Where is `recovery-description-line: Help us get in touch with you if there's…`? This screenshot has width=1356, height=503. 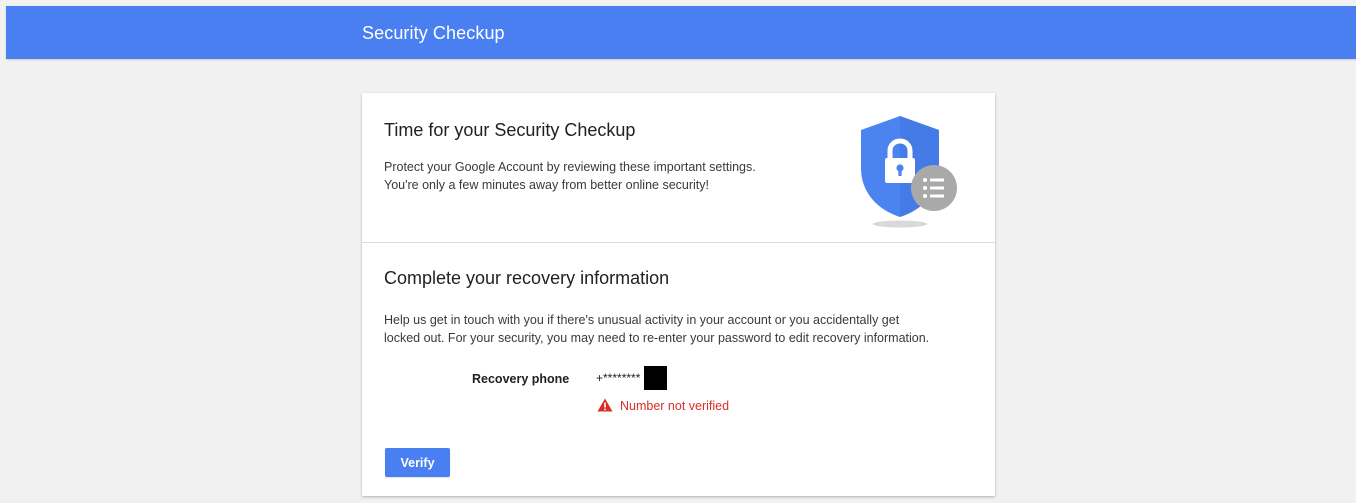 recovery-description-line: Help us get in touch with you if there's… is located at coordinates (642, 320).